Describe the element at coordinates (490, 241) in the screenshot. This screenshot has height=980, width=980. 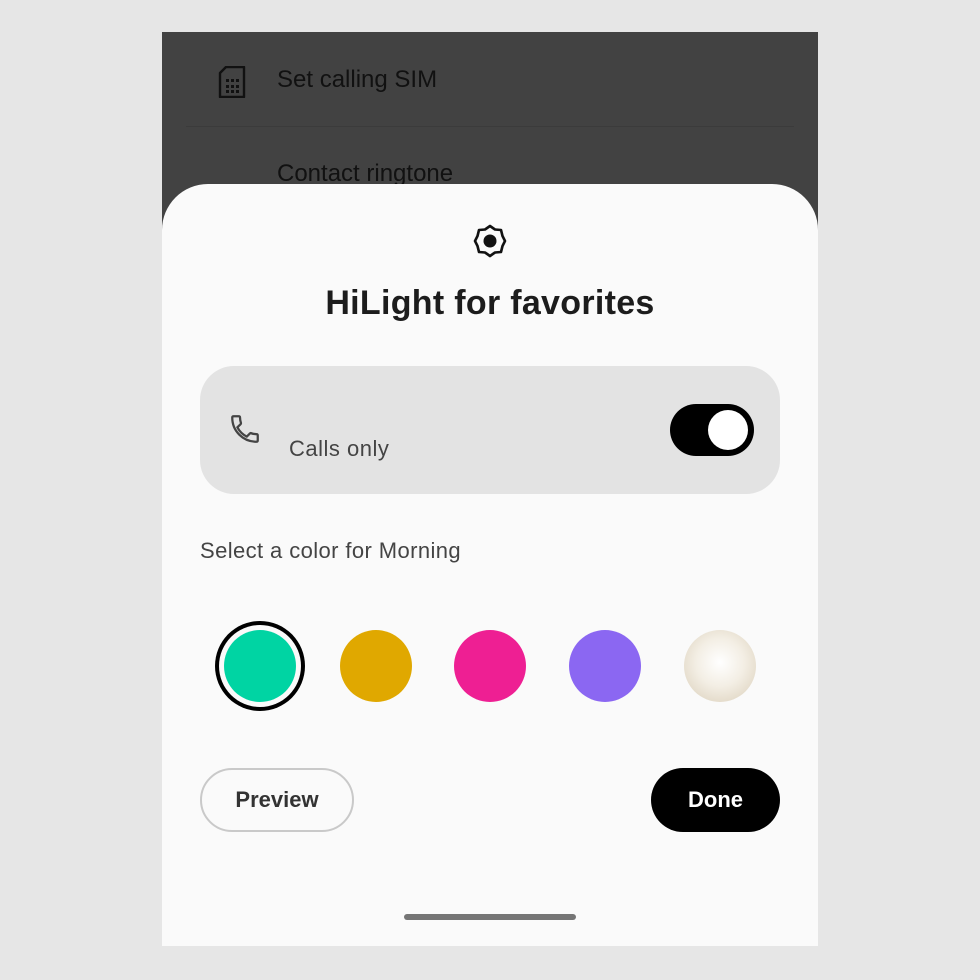
I see `hilight-icon` at that location.